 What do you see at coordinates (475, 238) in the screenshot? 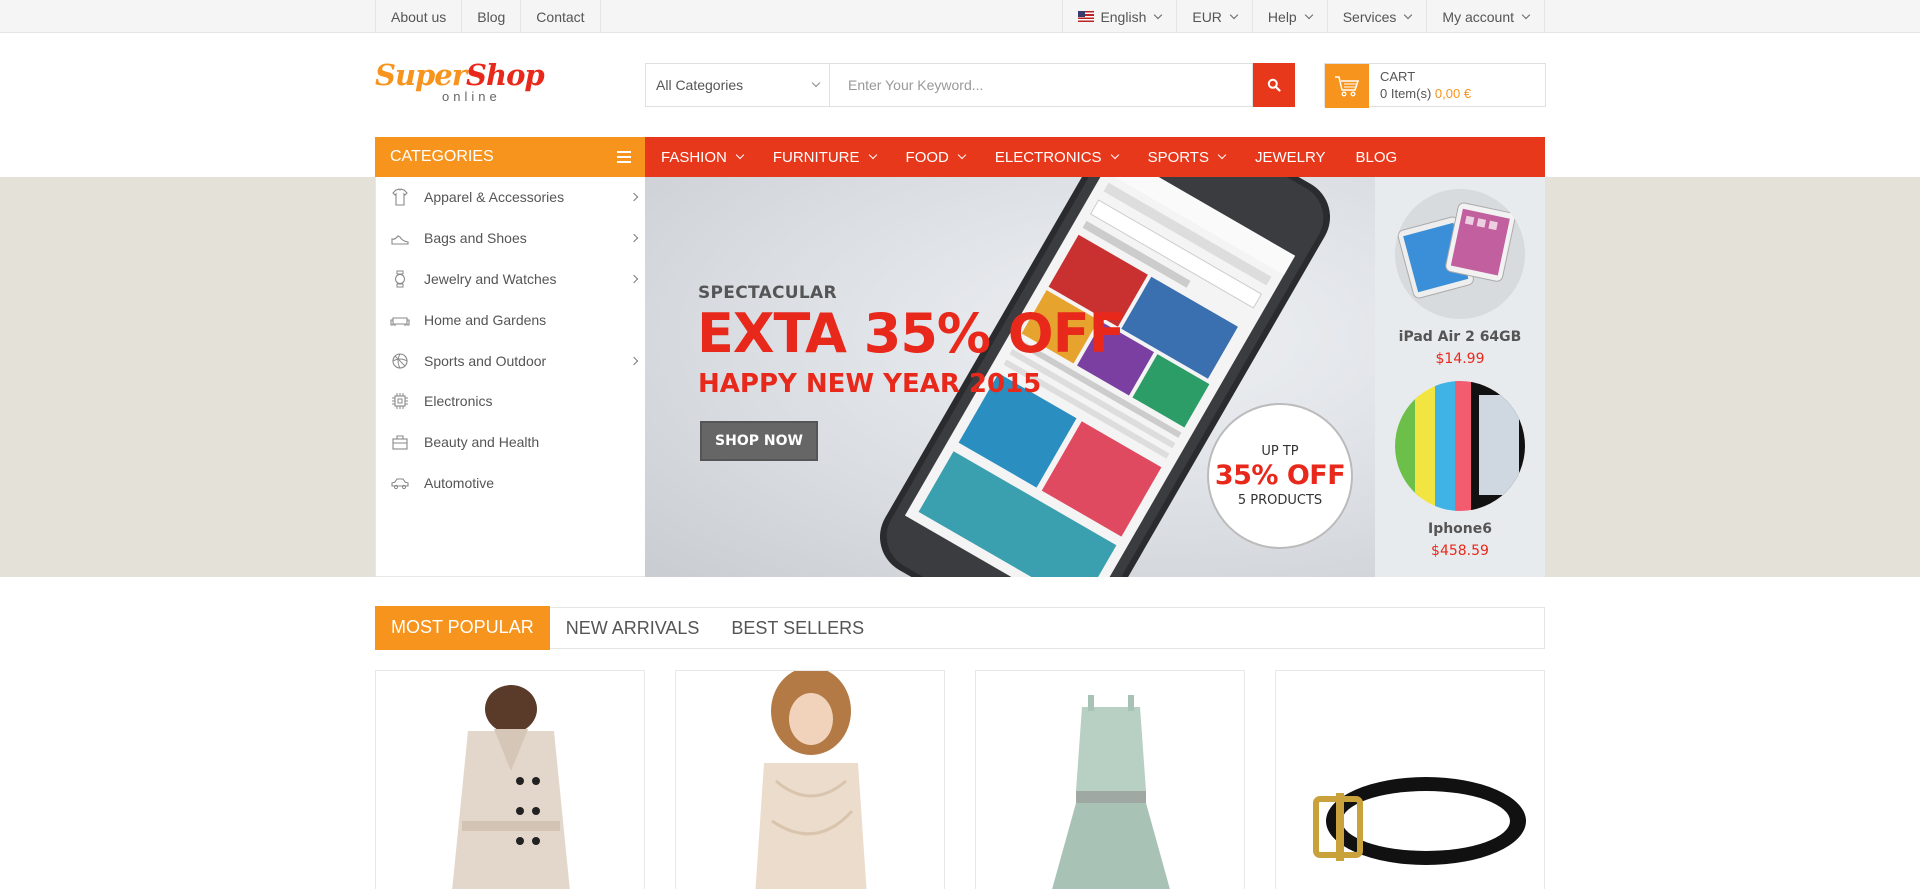
I see `category-item-label: Bags and Shoes` at bounding box center [475, 238].